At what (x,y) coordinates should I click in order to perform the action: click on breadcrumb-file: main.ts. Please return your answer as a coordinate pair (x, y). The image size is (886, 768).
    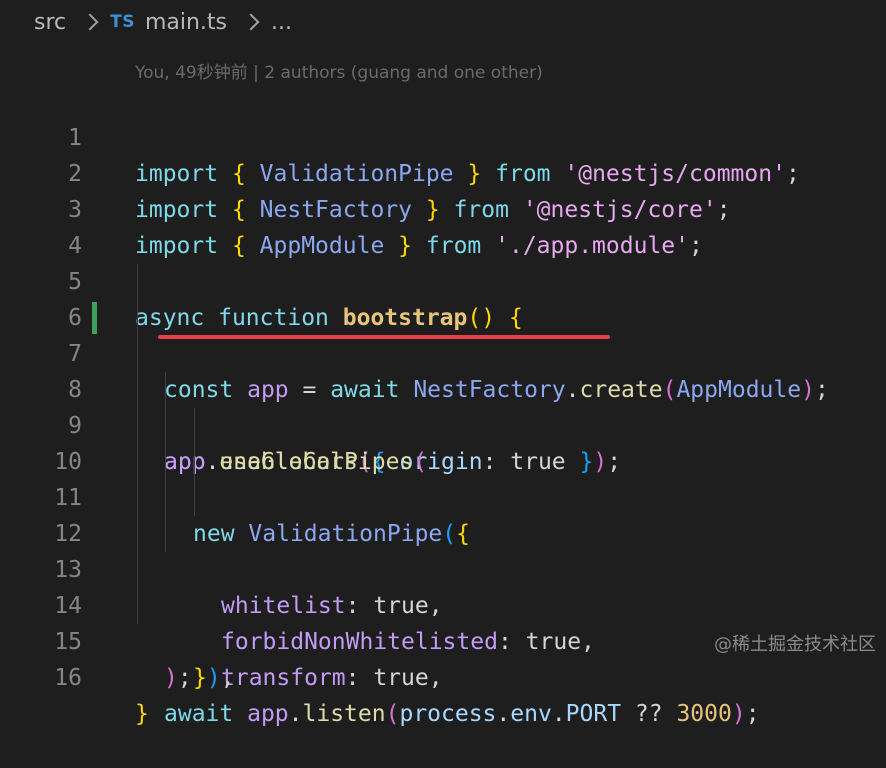
    Looking at the image, I should click on (186, 22).